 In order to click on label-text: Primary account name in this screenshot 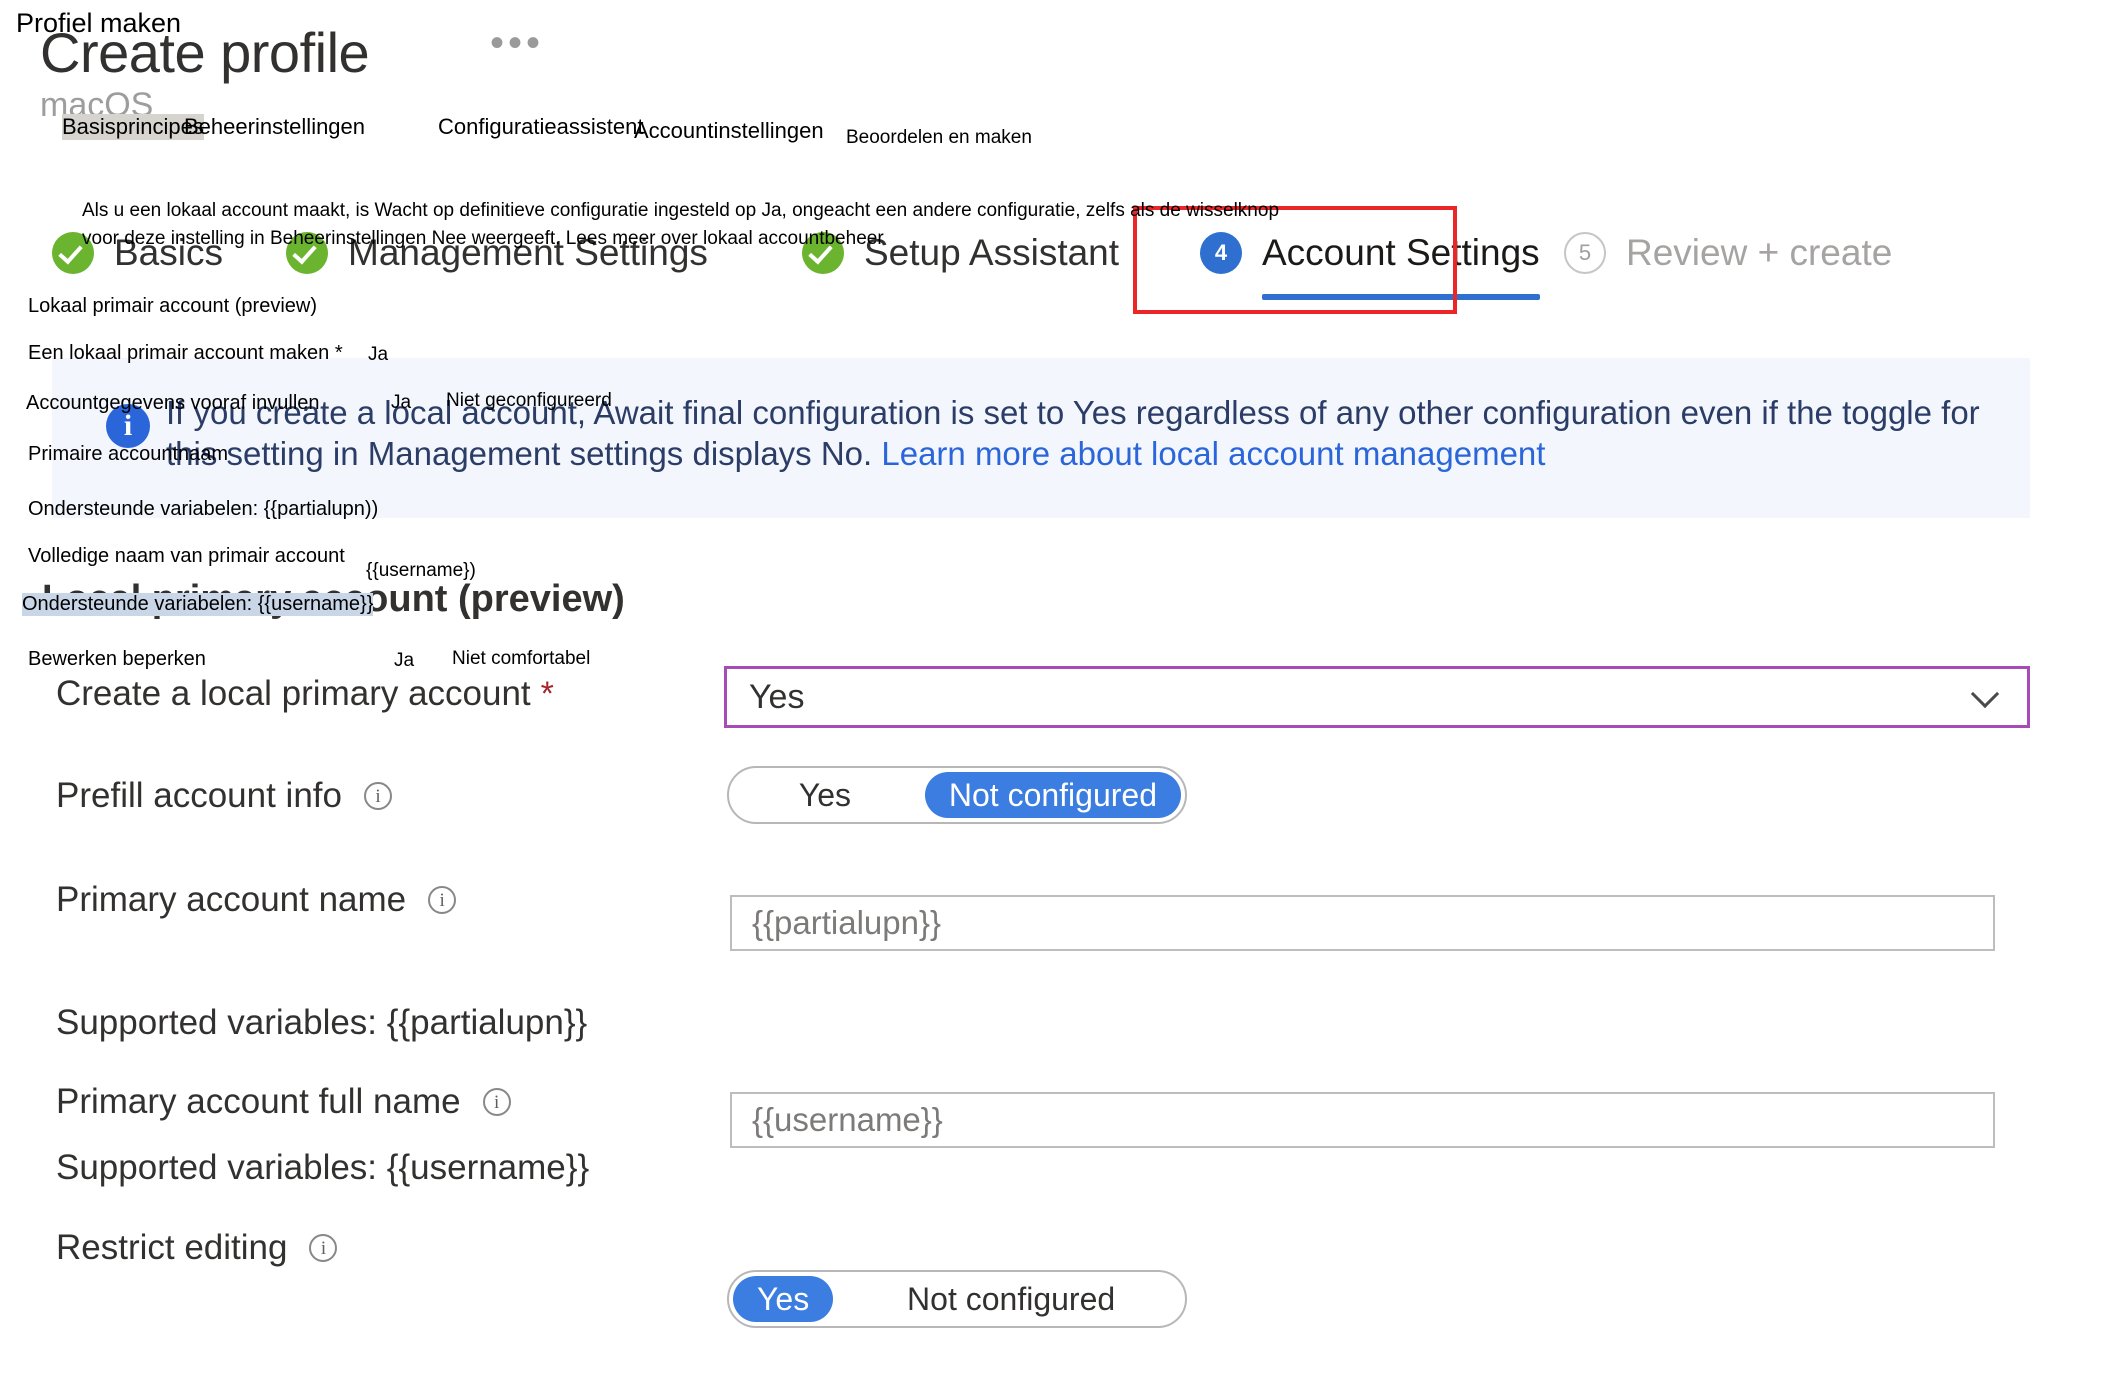, I will do `click(231, 899)`.